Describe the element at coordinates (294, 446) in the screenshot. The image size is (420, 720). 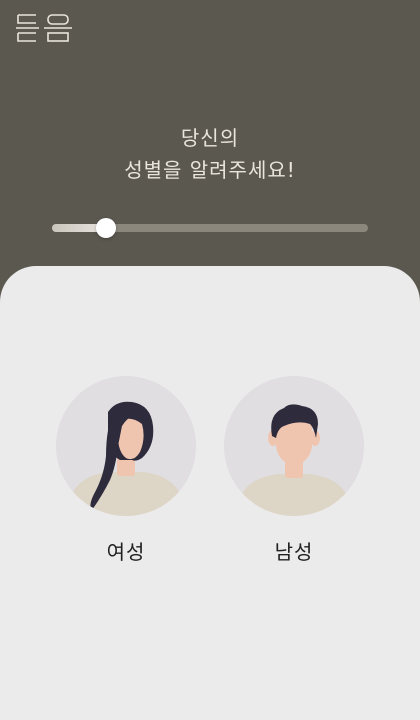
I see `male-avatar-icon` at that location.